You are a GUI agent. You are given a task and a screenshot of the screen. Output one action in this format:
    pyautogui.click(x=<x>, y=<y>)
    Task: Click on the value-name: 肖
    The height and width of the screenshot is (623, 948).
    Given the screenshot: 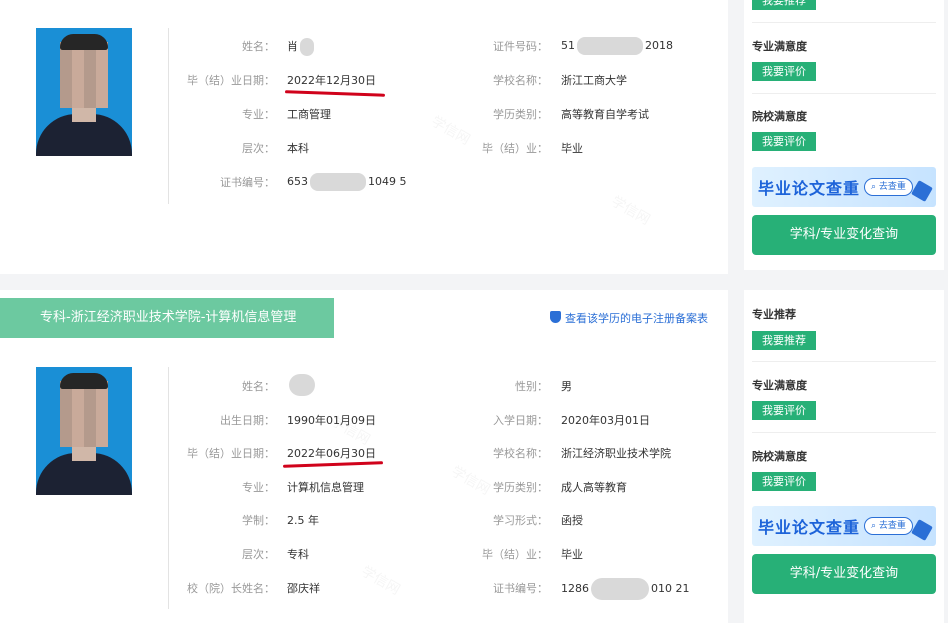 What is the action you would take?
    pyautogui.click(x=301, y=47)
    